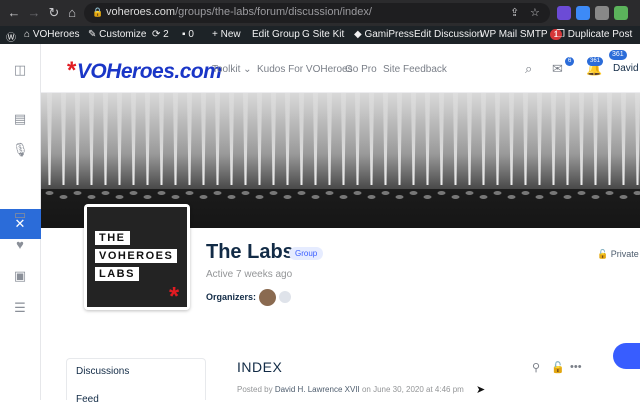 The height and width of the screenshot is (405, 640). Describe the element at coordinates (102, 371) in the screenshot. I see `nav-discussions: Discussions` at that location.